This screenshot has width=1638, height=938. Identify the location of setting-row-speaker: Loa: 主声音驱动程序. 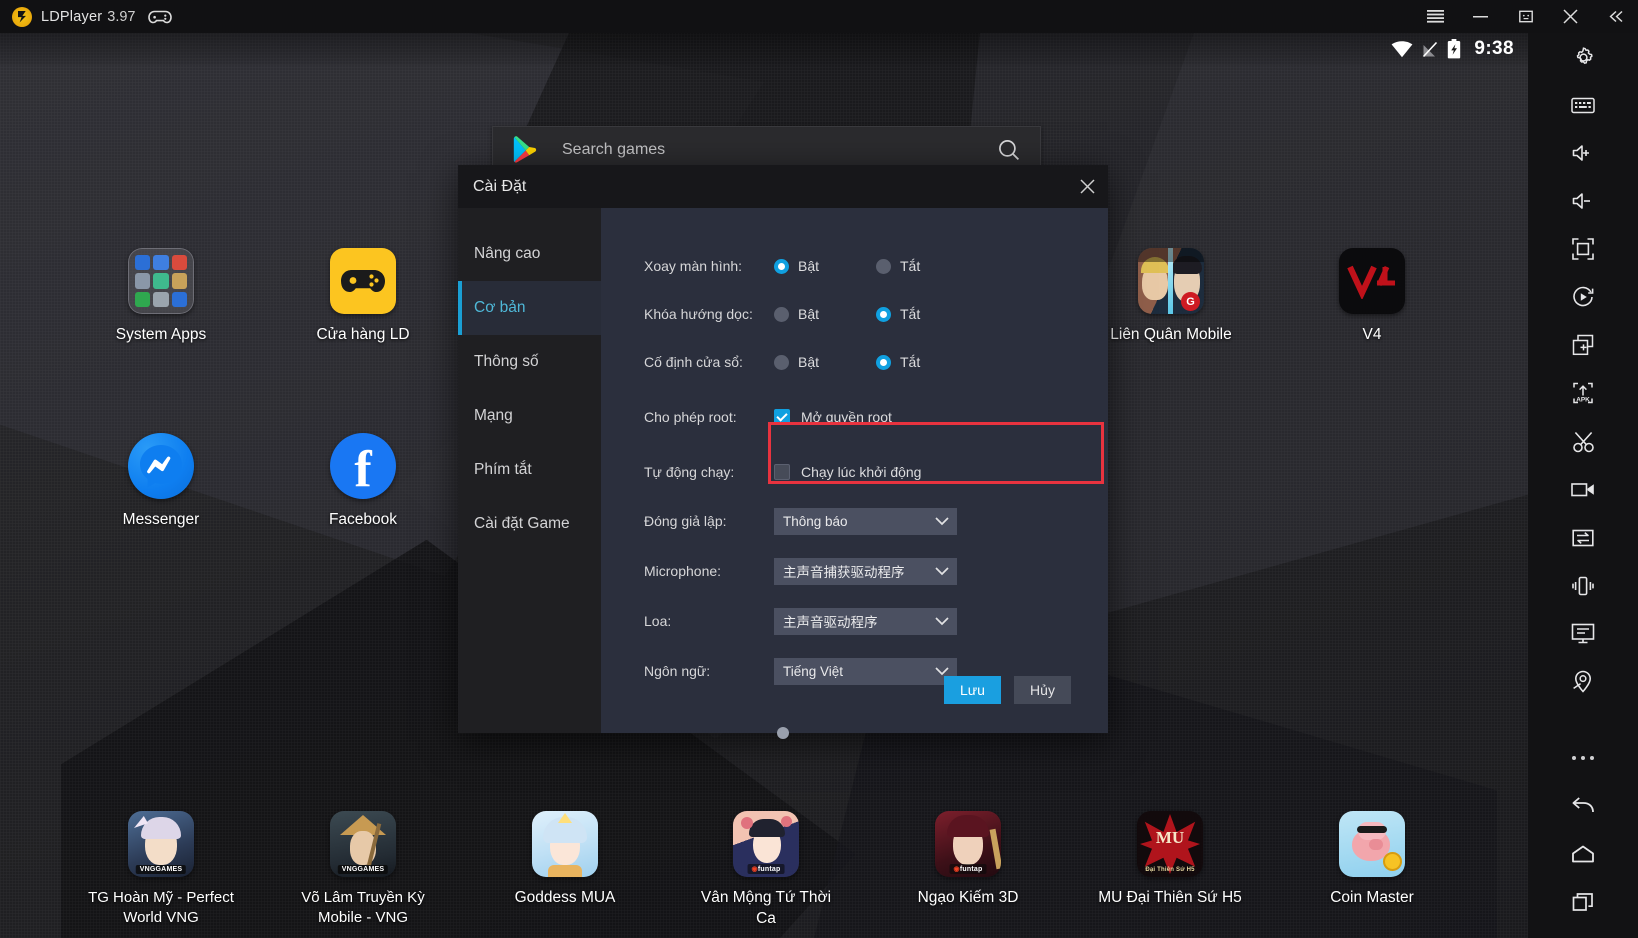
(854, 621).